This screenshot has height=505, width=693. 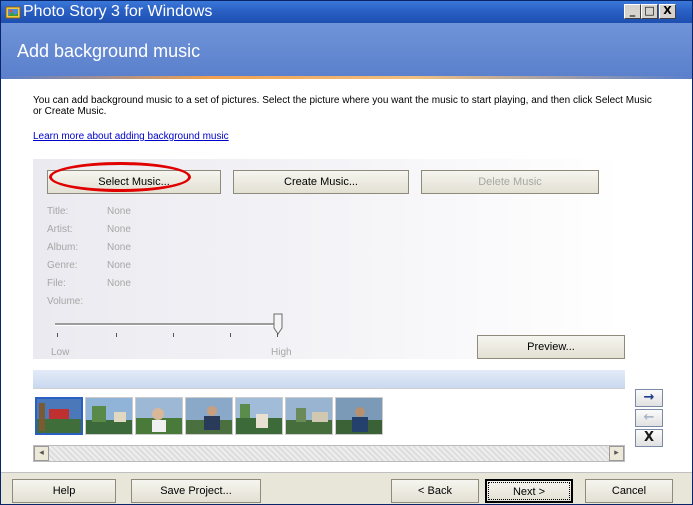 I want to click on window-title: Photo Story 3 for Windows, so click(x=118, y=11).